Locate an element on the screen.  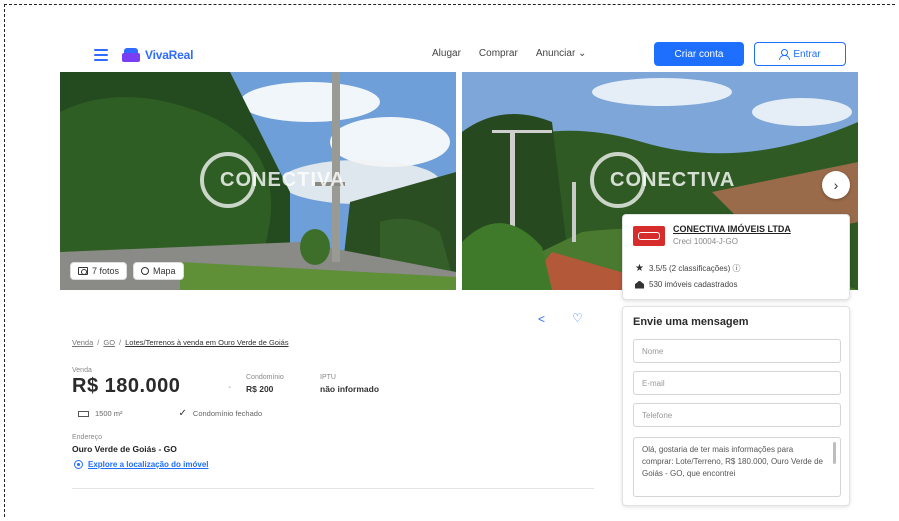
iptu-label: IPTU is located at coordinates (328, 377).